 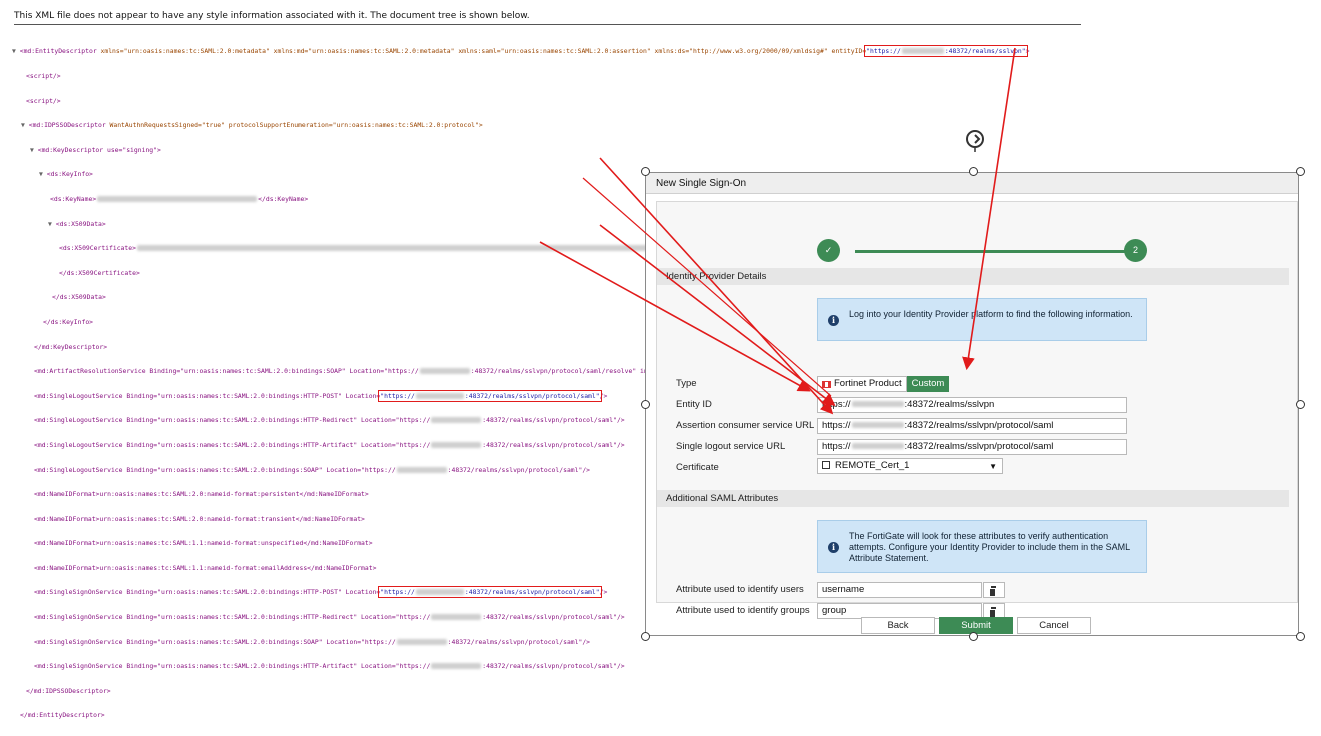 I want to click on fortinet-logo-icon, so click(x=826, y=384).